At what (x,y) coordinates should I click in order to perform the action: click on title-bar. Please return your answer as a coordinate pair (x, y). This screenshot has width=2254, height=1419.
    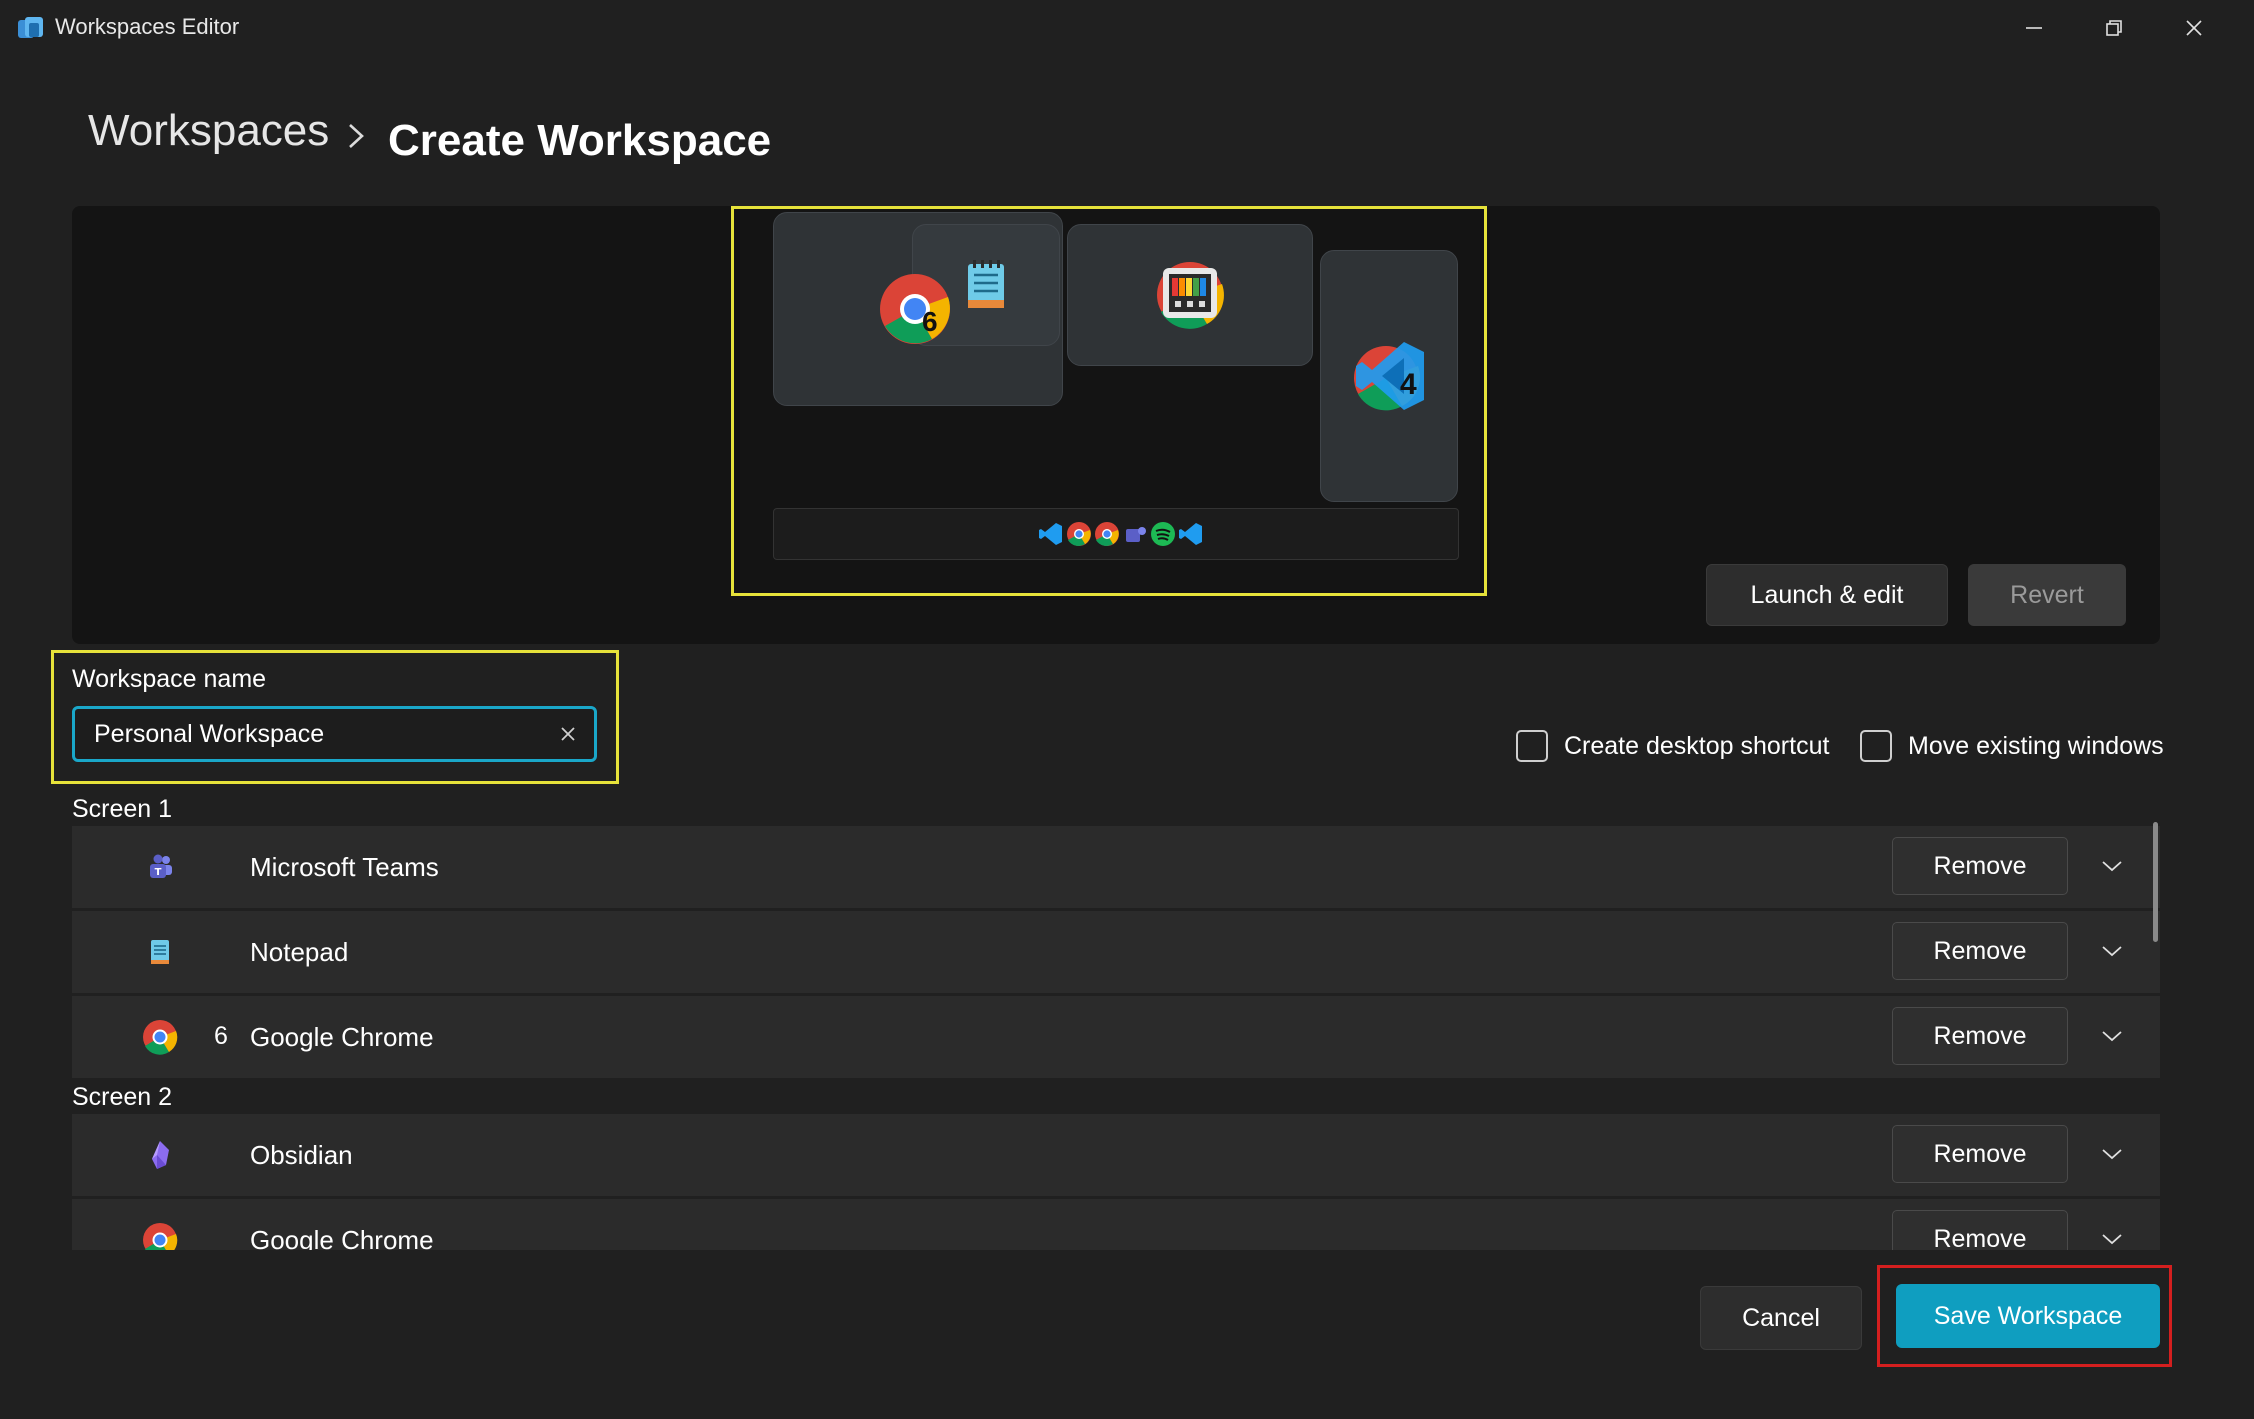
    Looking at the image, I should click on (1127, 28).